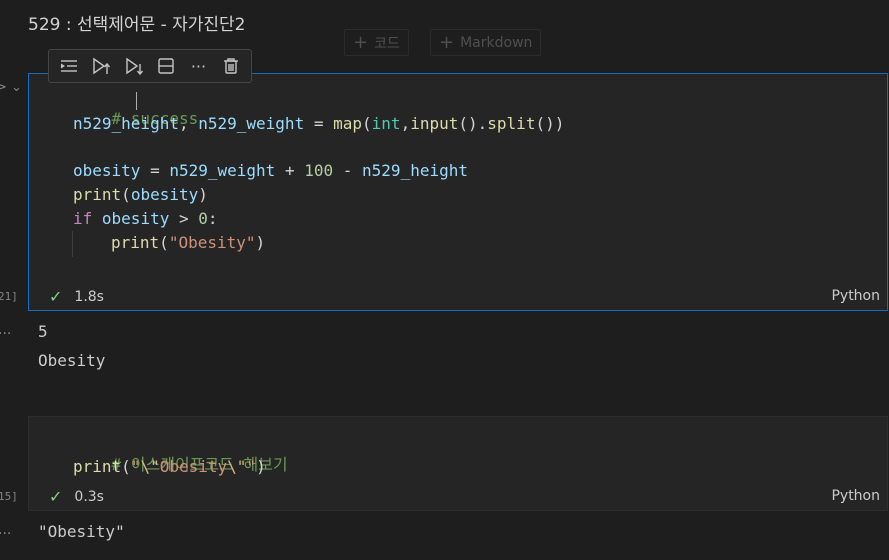 The width and height of the screenshot is (889, 560). I want to click on code-line-5: print(obesity), so click(140, 194).